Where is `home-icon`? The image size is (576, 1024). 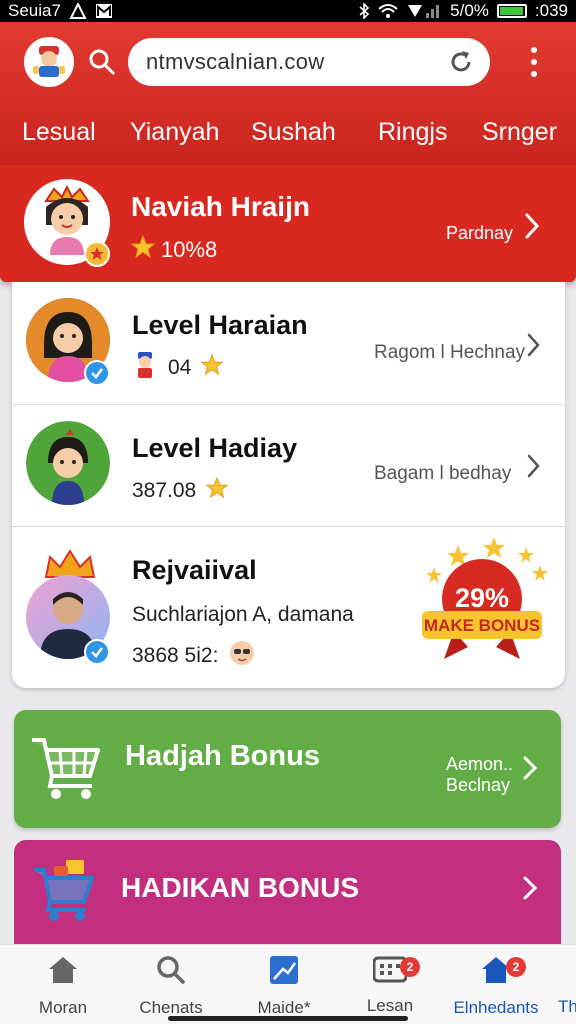 home-icon is located at coordinates (63, 972).